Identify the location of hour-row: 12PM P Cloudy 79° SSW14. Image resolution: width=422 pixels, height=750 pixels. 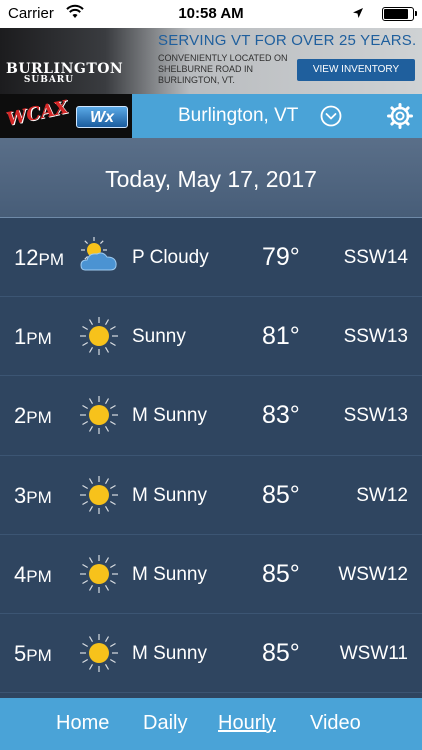
(211, 258).